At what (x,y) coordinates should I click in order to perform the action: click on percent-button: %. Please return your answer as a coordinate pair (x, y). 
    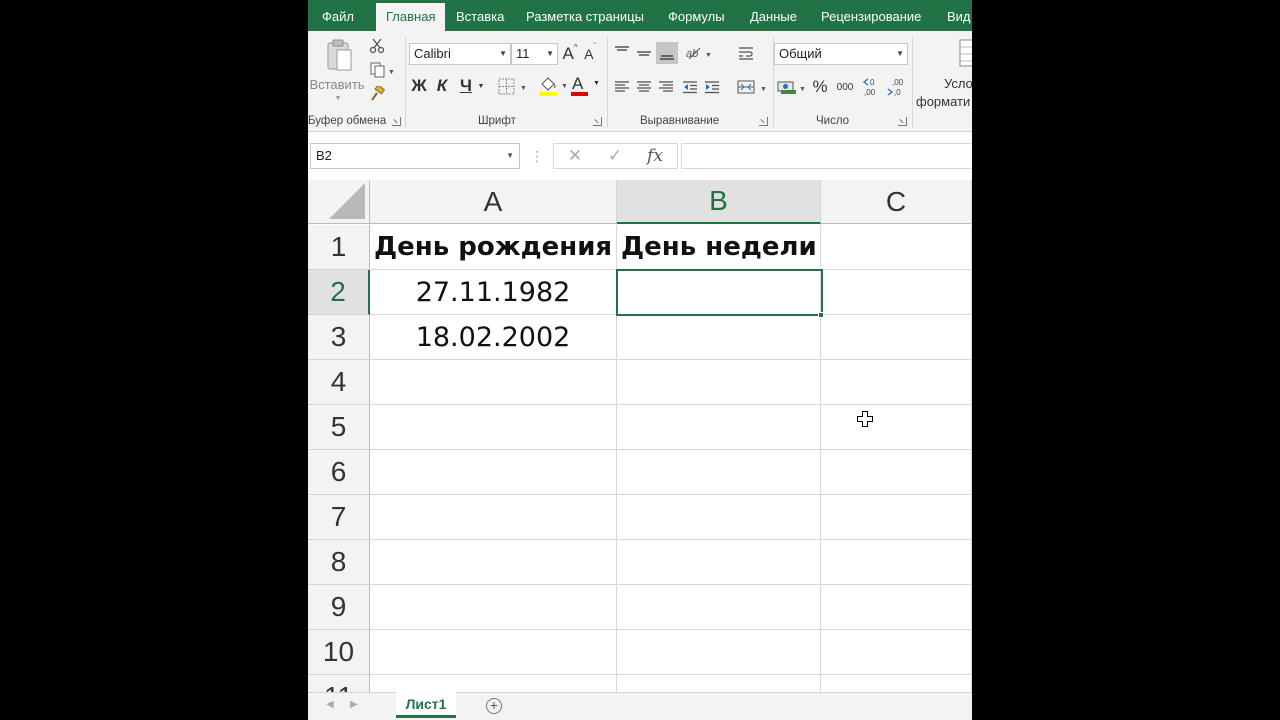
    Looking at the image, I should click on (820, 87).